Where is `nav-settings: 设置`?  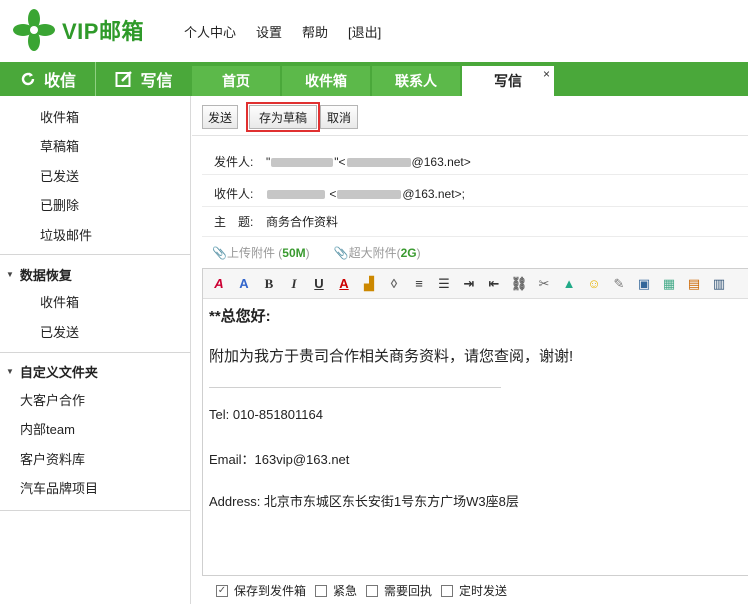 nav-settings: 设置 is located at coordinates (269, 31).